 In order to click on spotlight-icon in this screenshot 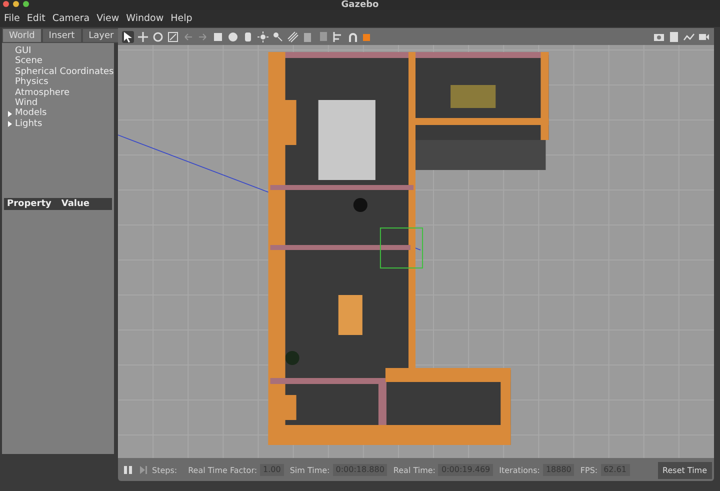, I will do `click(278, 36)`.